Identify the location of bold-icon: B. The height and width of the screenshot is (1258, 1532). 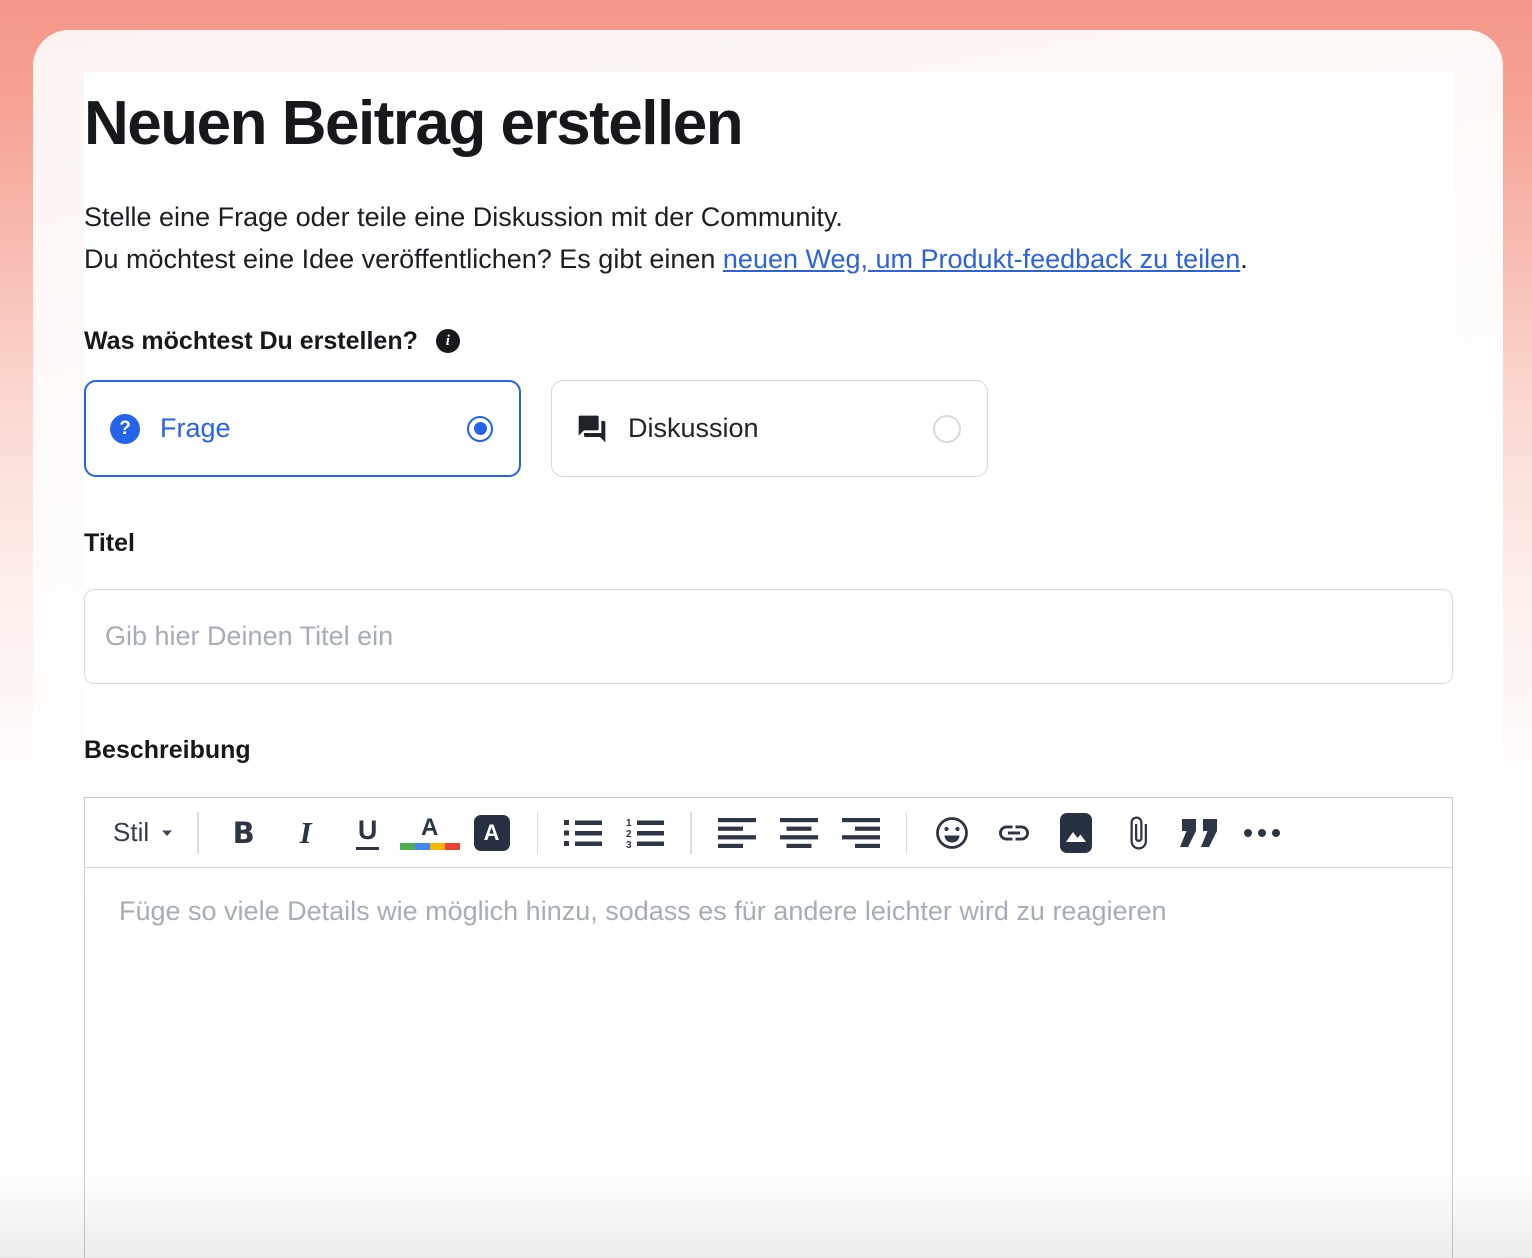
(243, 832).